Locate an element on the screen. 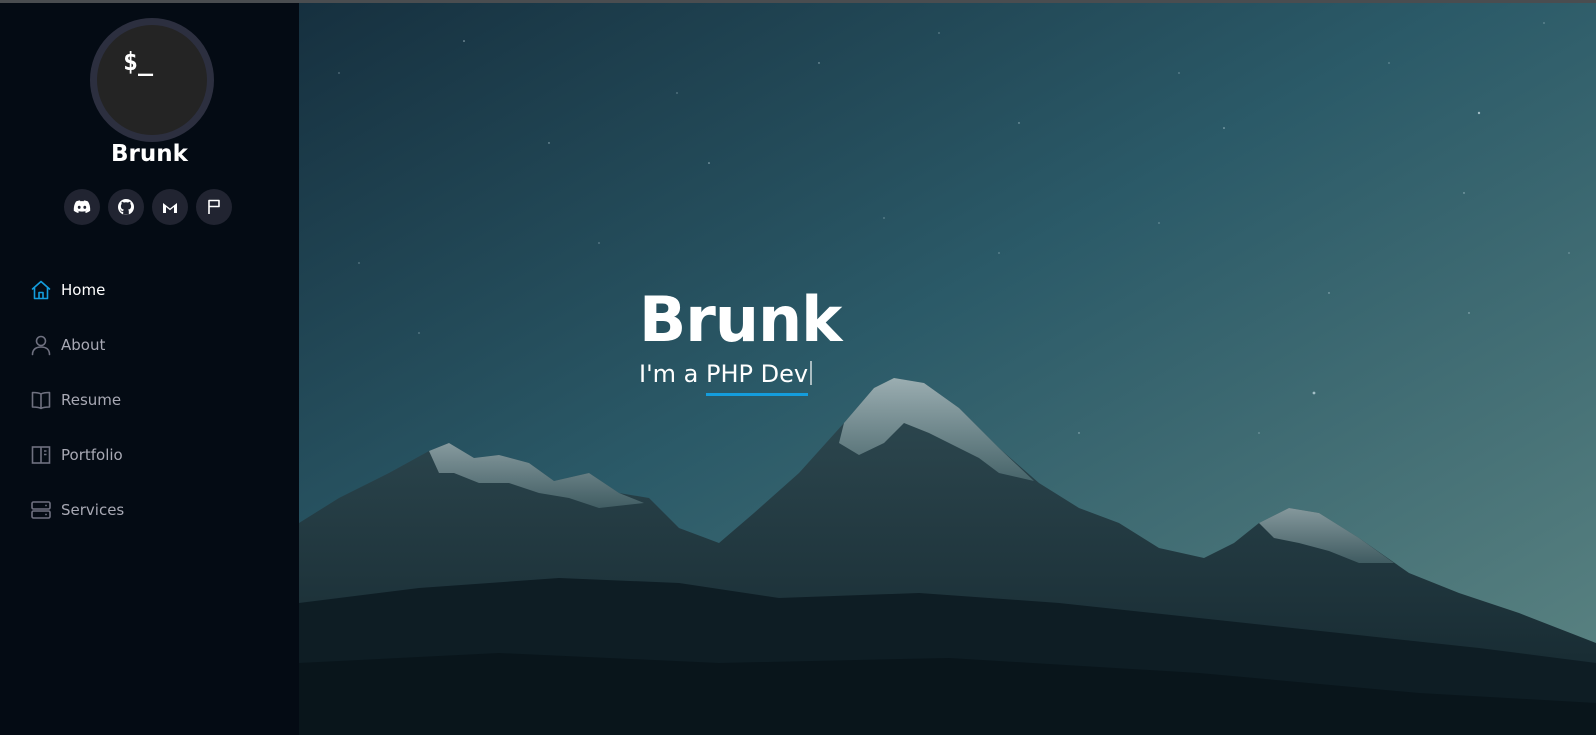 The width and height of the screenshot is (1596, 735). github-link is located at coordinates (126, 207).